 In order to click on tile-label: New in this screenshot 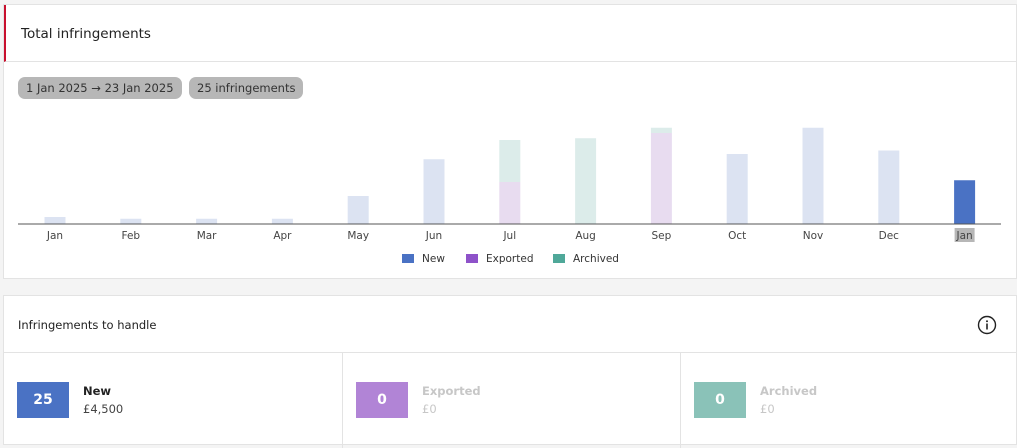, I will do `click(97, 391)`.